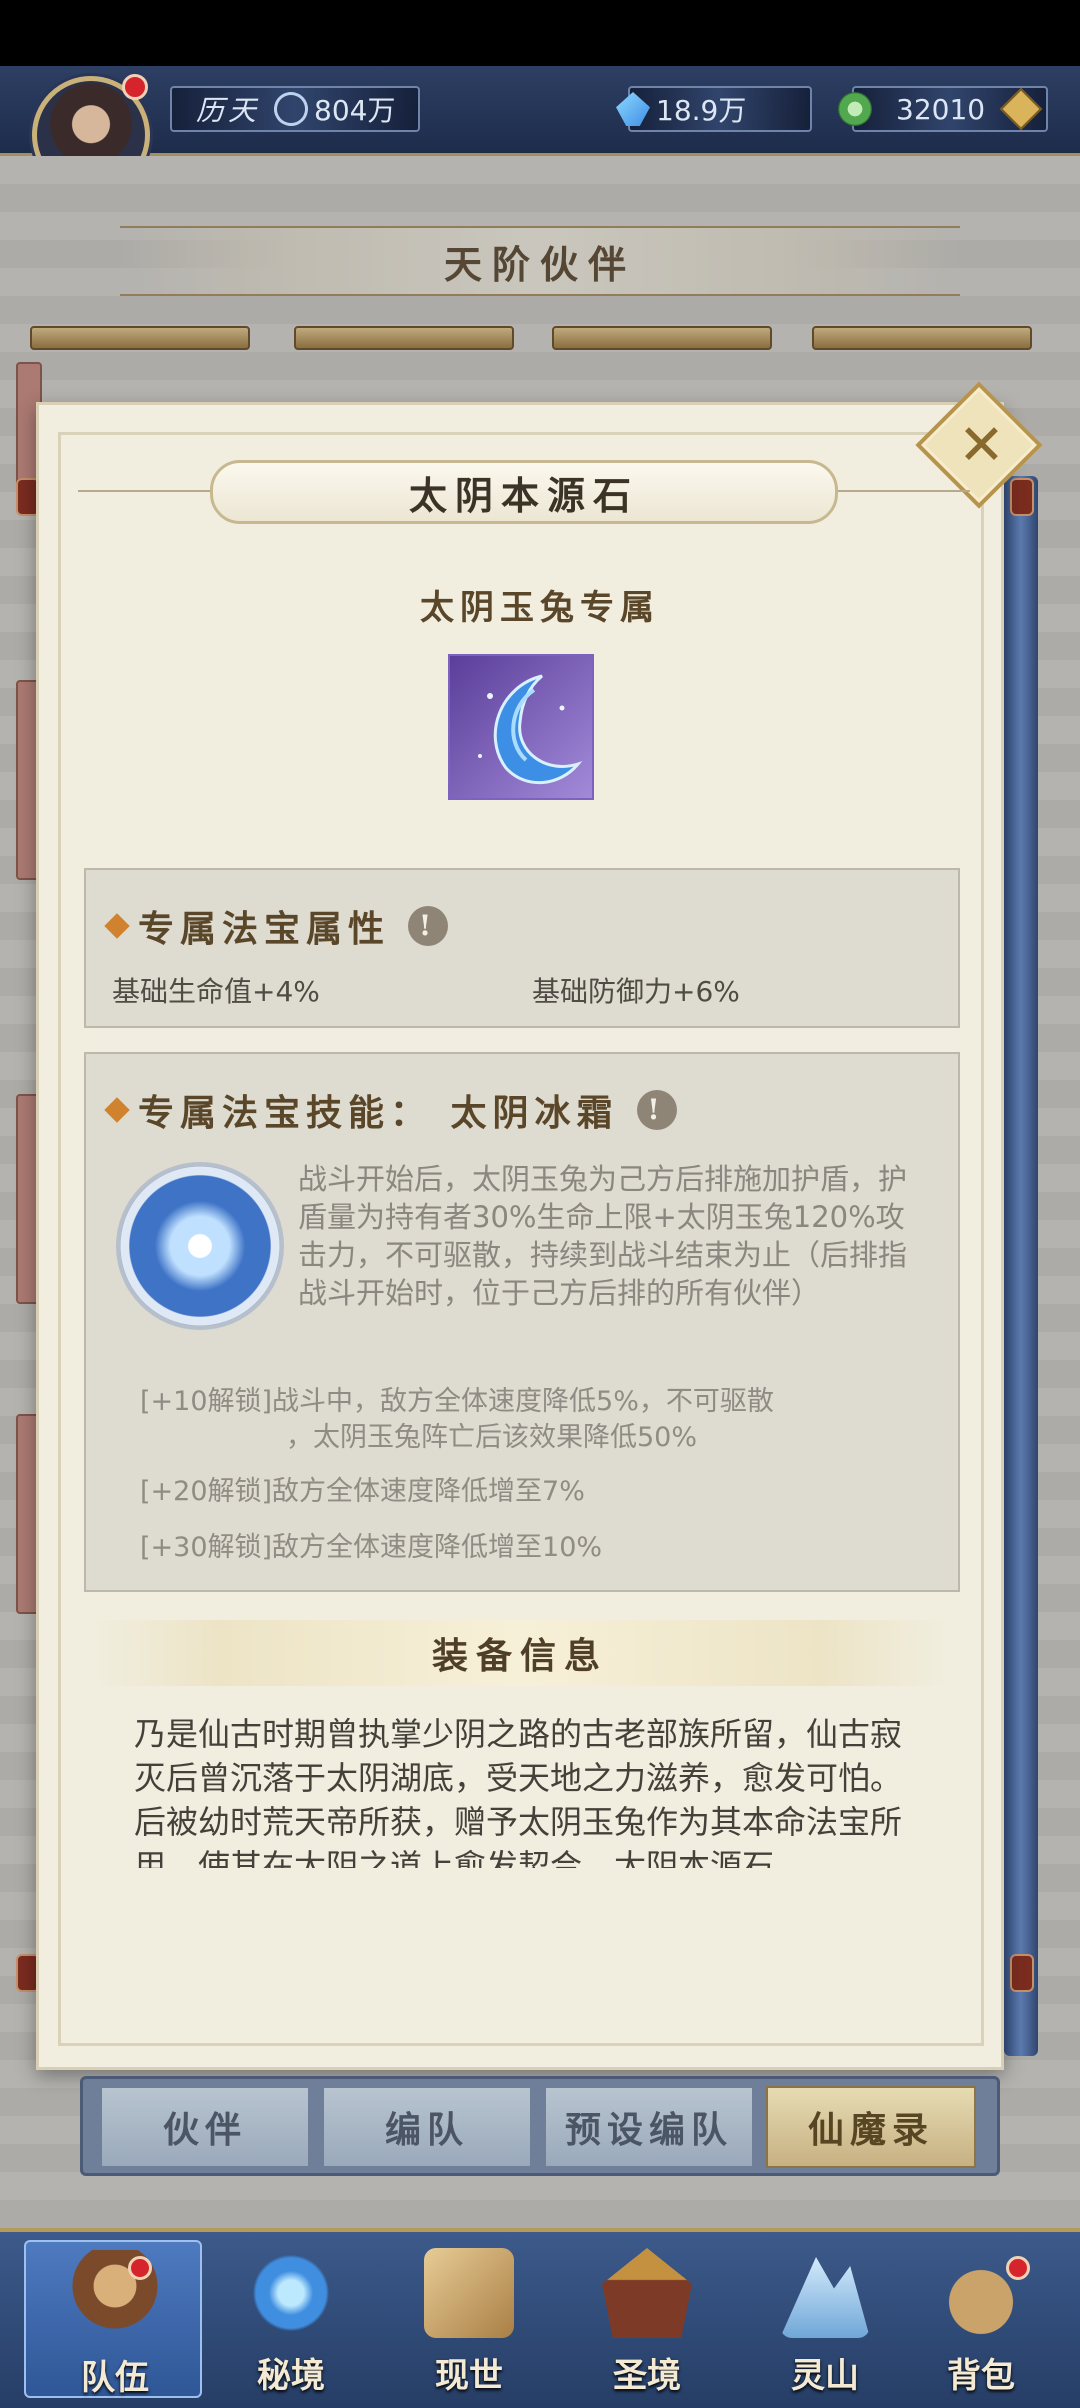  Describe the element at coordinates (855, 109) in the screenshot. I see `jade-icon` at that location.